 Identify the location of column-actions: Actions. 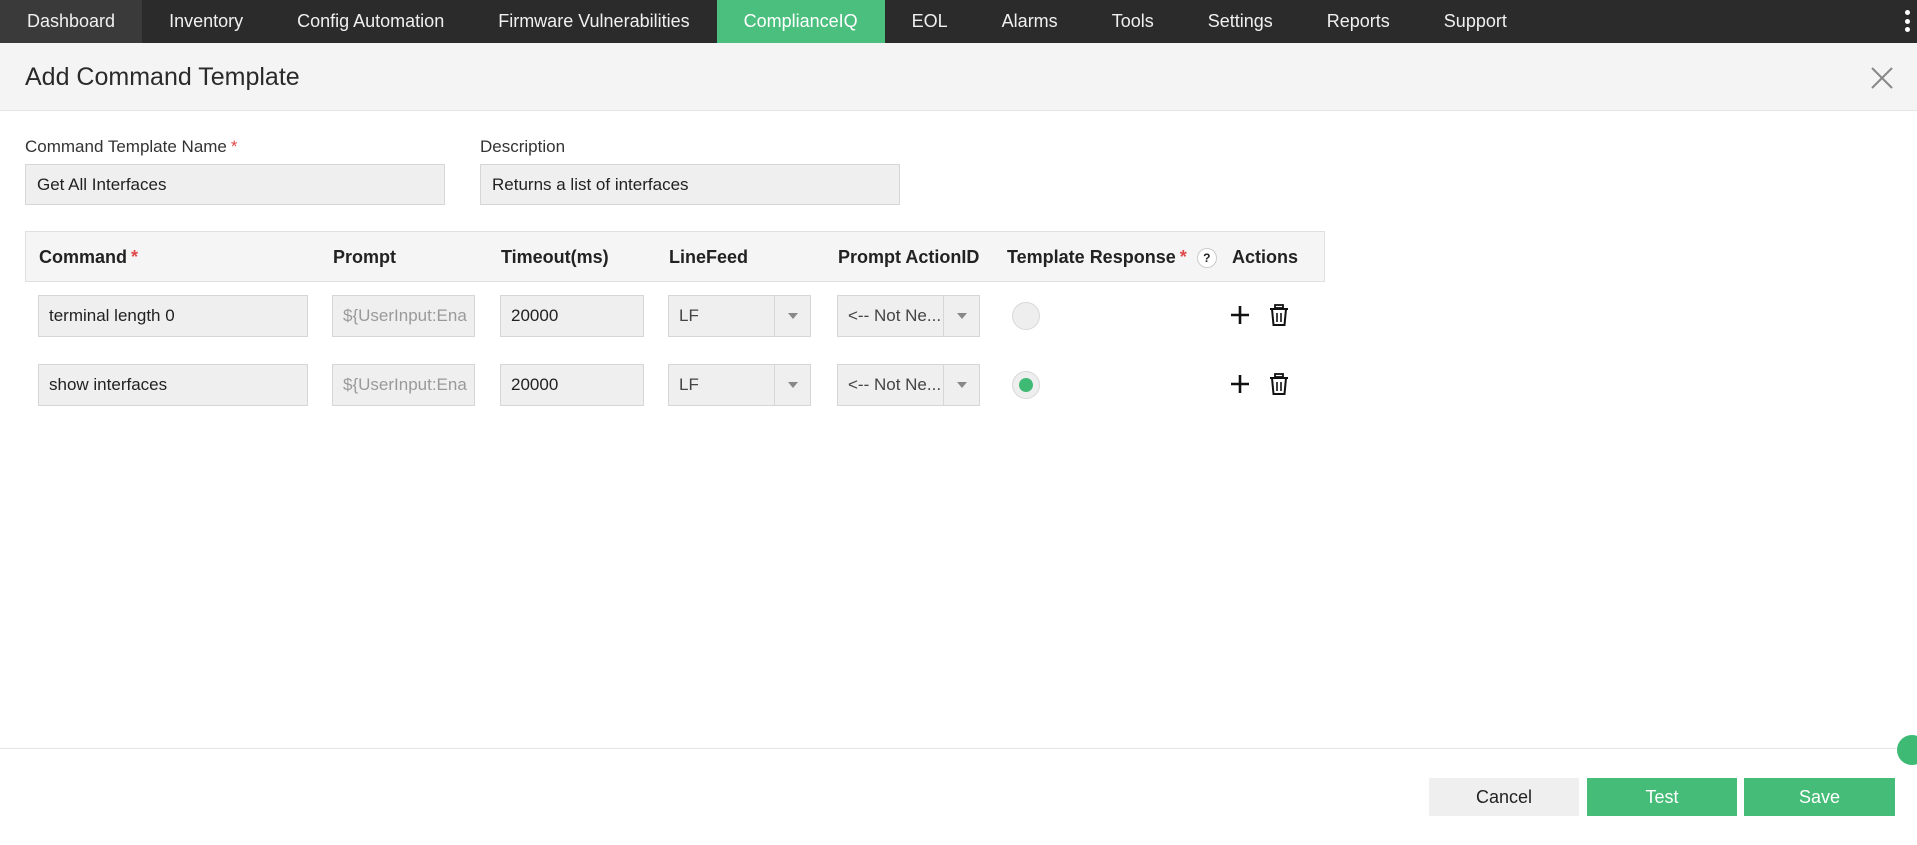
(1265, 257).